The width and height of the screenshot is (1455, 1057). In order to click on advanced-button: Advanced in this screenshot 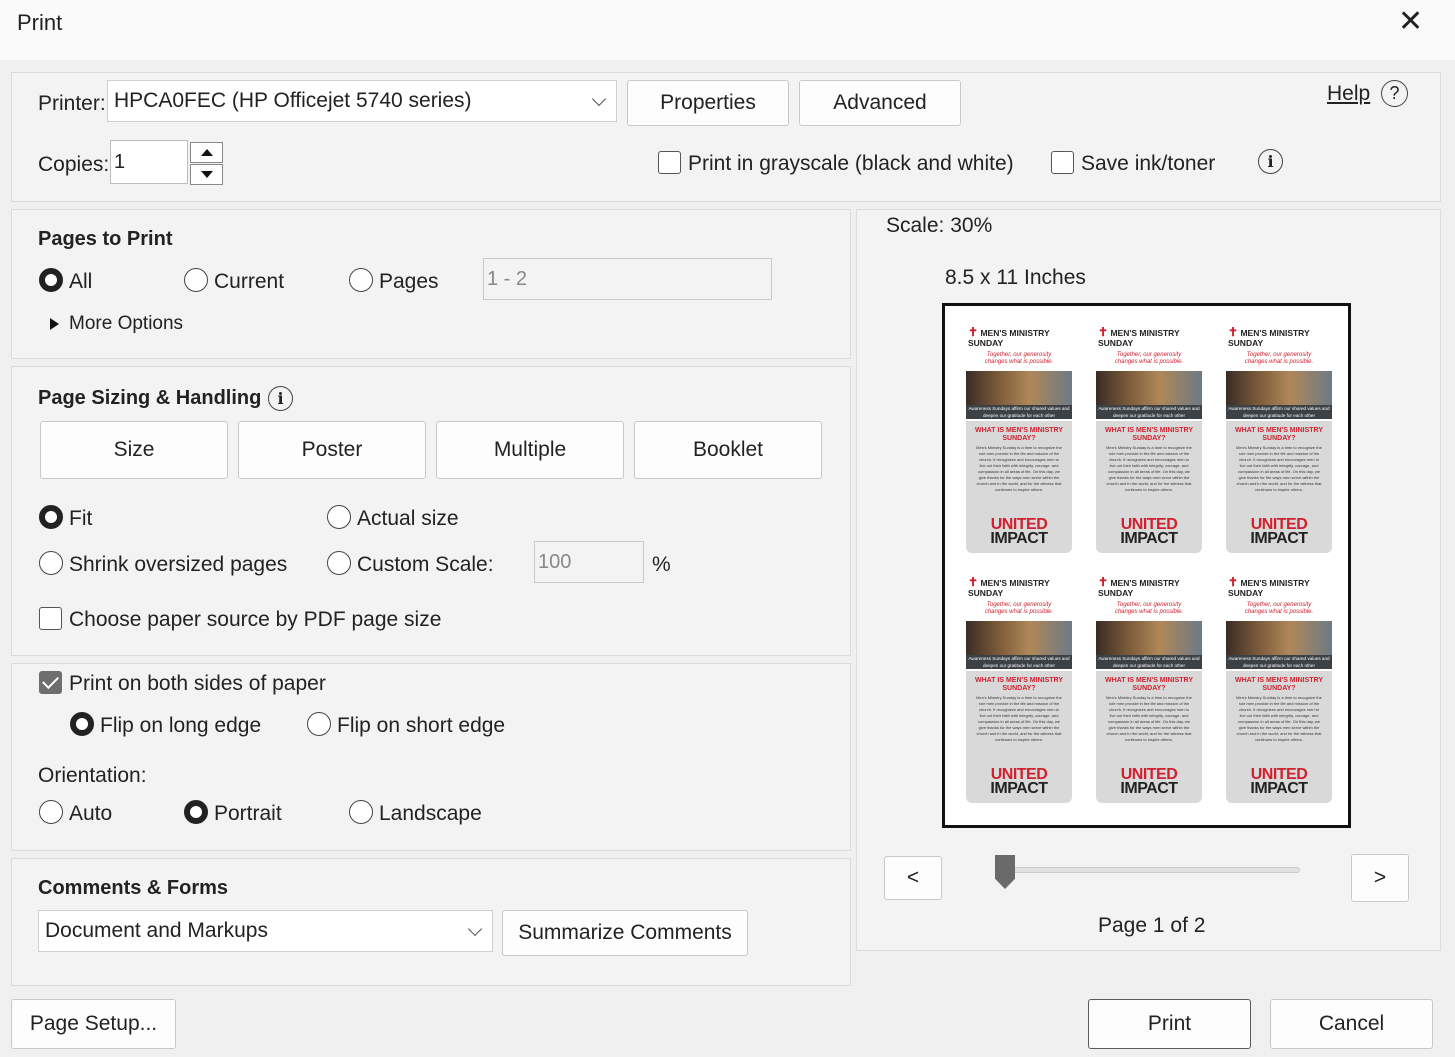, I will do `click(880, 103)`.